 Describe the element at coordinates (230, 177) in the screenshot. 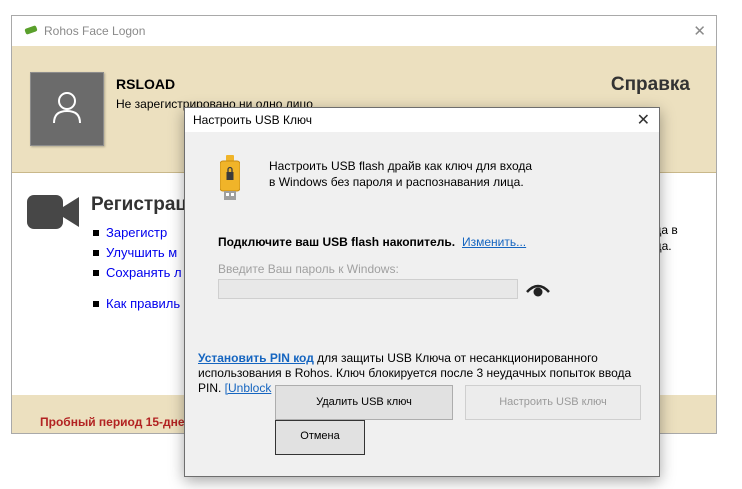

I see `usb-key-icon` at that location.